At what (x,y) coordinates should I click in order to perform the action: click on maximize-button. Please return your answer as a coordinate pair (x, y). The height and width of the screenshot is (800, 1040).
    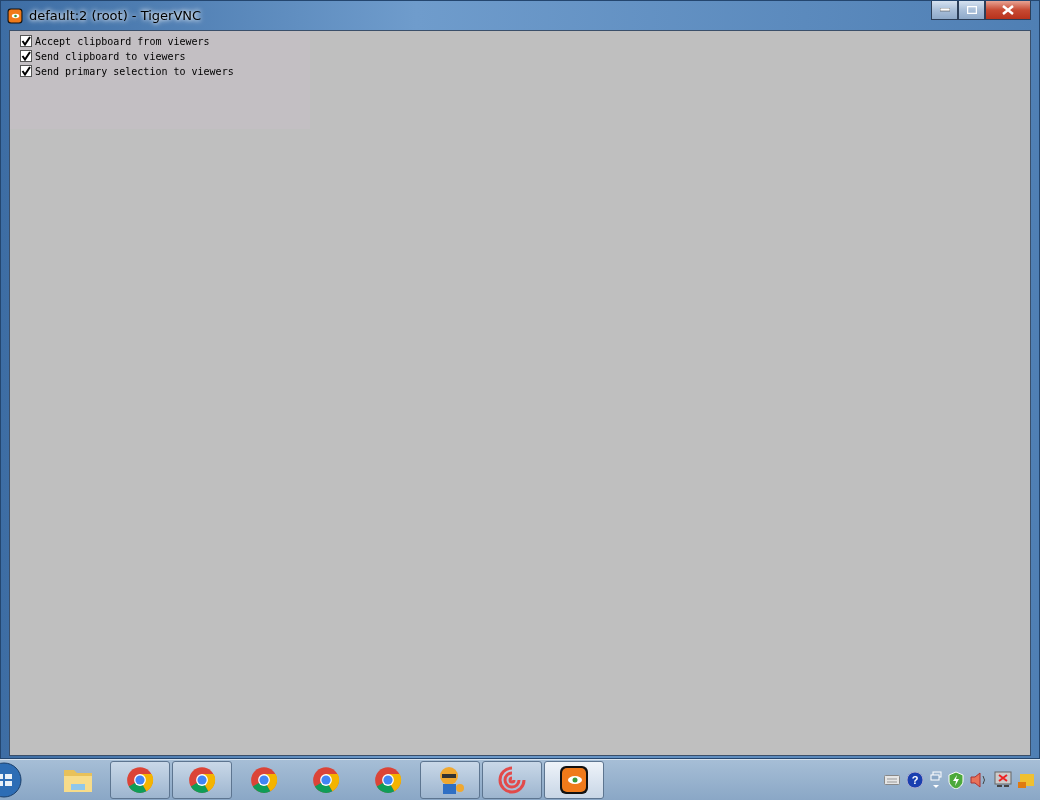
    Looking at the image, I should click on (971, 10).